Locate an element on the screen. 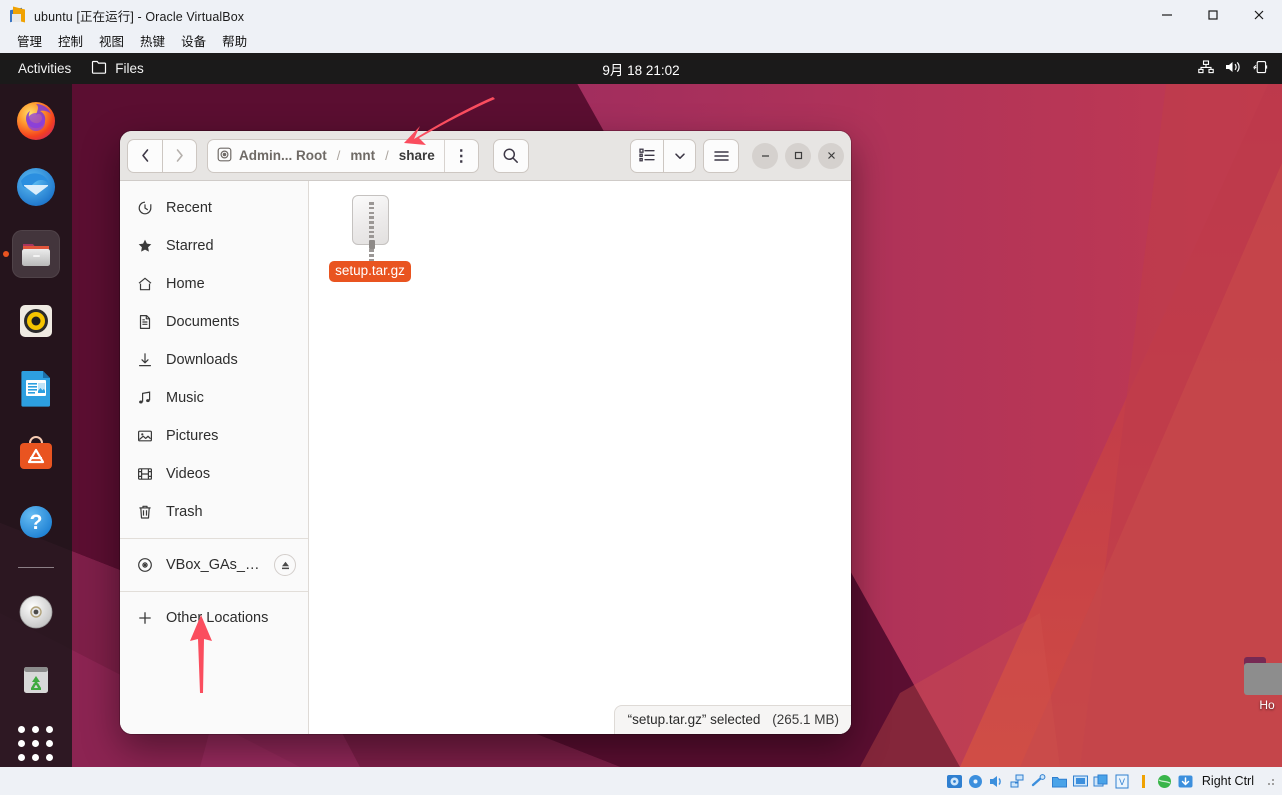 The width and height of the screenshot is (1282, 795). dock-item-help: ? is located at coordinates (36, 522).